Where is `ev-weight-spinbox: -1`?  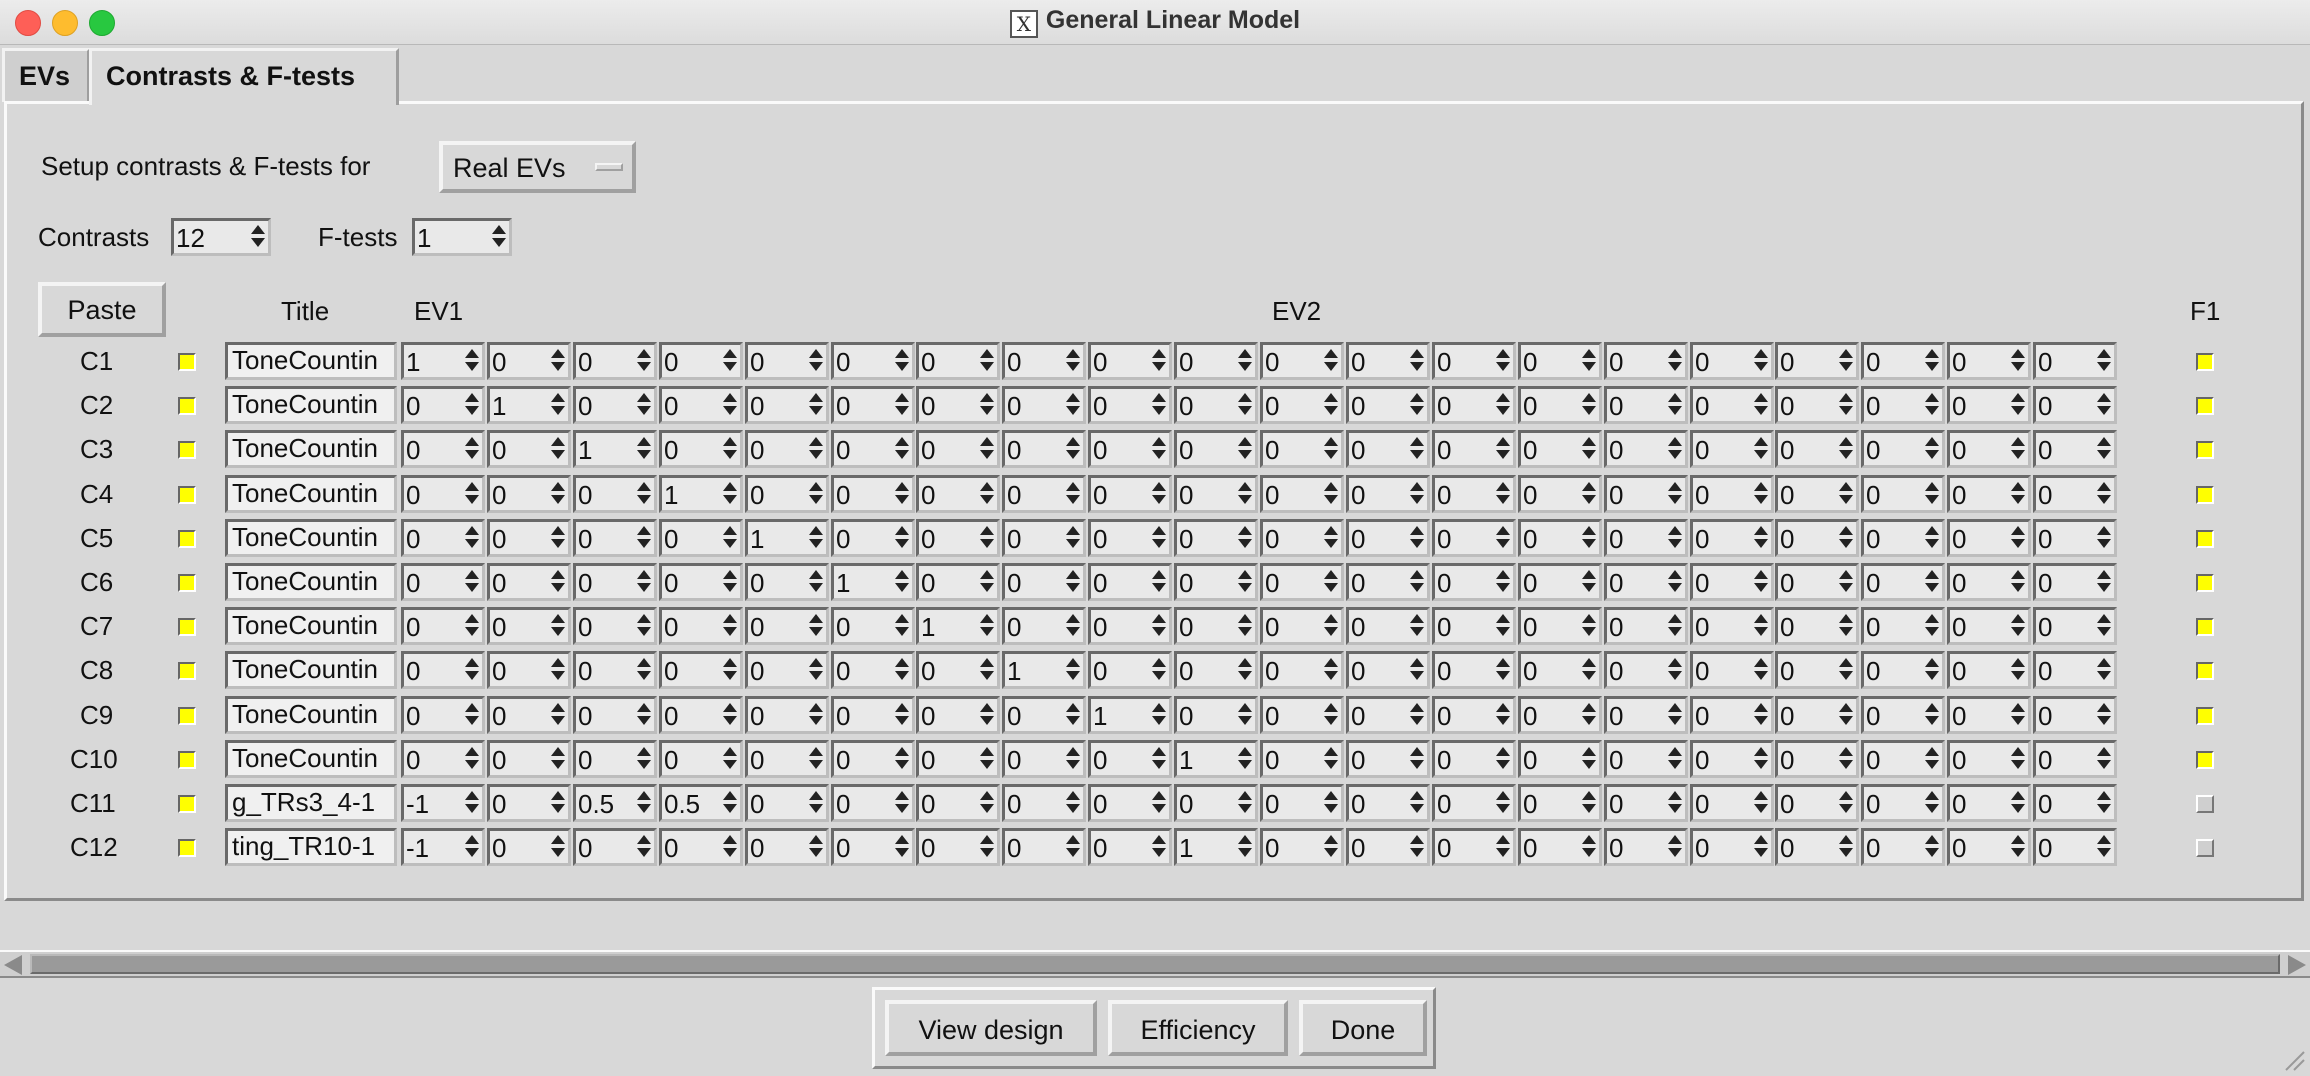
ev-weight-spinbox: -1 is located at coordinates (443, 803).